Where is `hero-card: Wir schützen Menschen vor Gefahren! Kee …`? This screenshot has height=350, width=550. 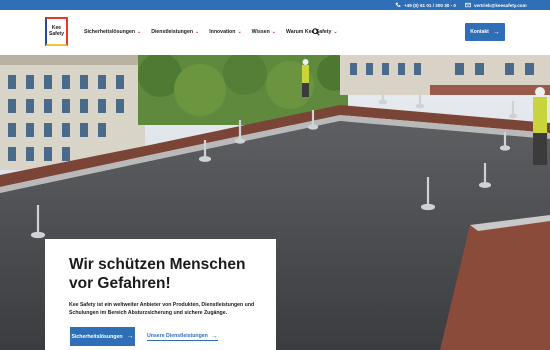 hero-card: Wir schützen Menschen vor Gefahren! Kee … is located at coordinates (160, 294).